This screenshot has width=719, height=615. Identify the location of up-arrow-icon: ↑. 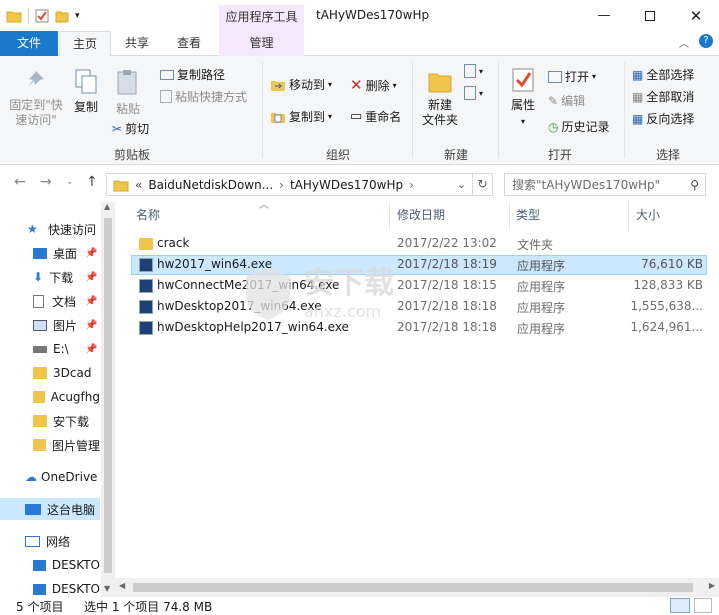
(92, 182).